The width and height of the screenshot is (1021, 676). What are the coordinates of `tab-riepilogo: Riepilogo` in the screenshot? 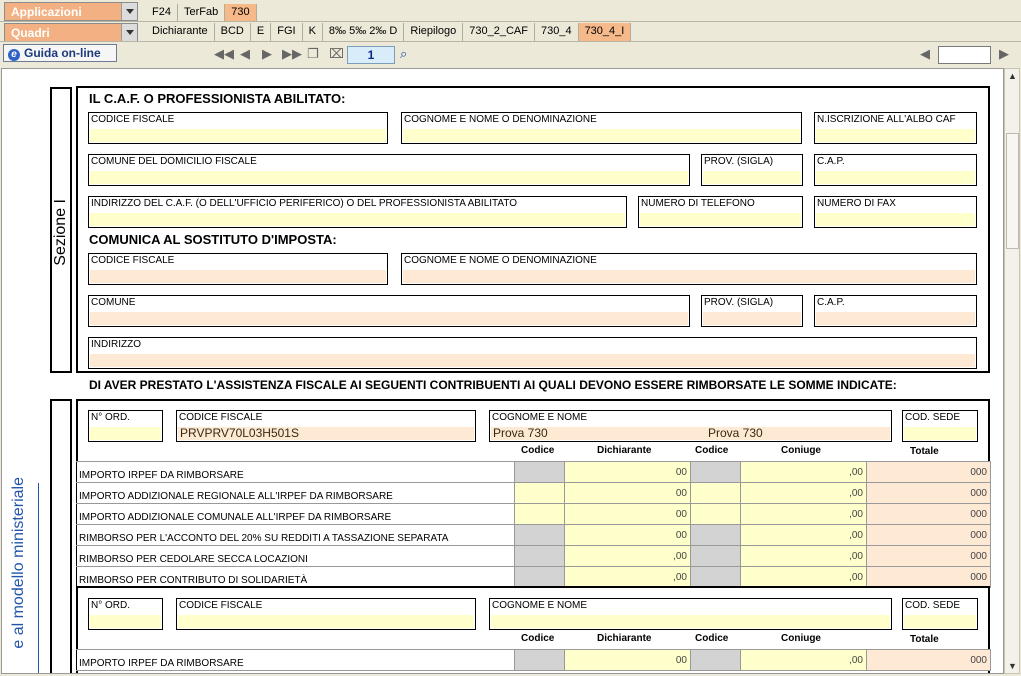 It's located at (434, 32).